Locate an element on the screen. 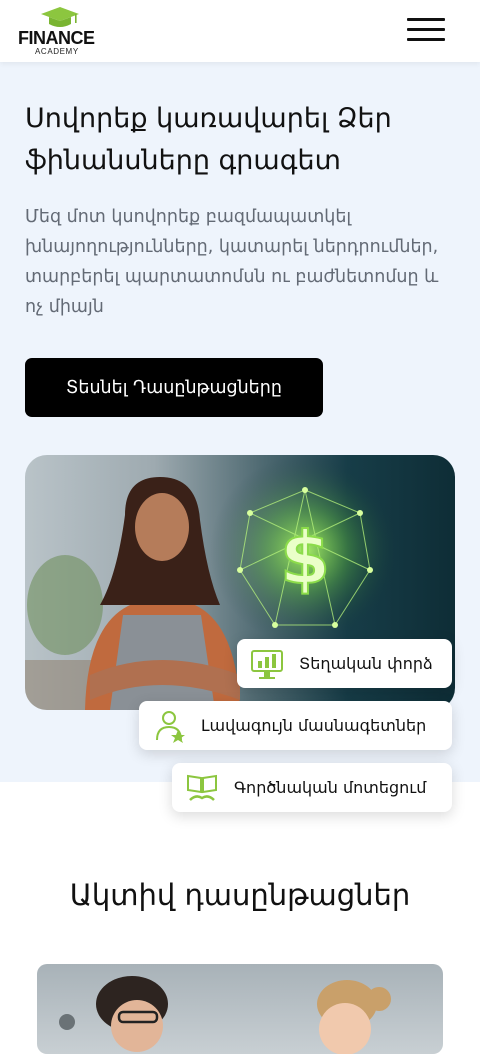 The width and height of the screenshot is (480, 1054). badge-local-experience: Տեղական փորձ is located at coordinates (344, 663).